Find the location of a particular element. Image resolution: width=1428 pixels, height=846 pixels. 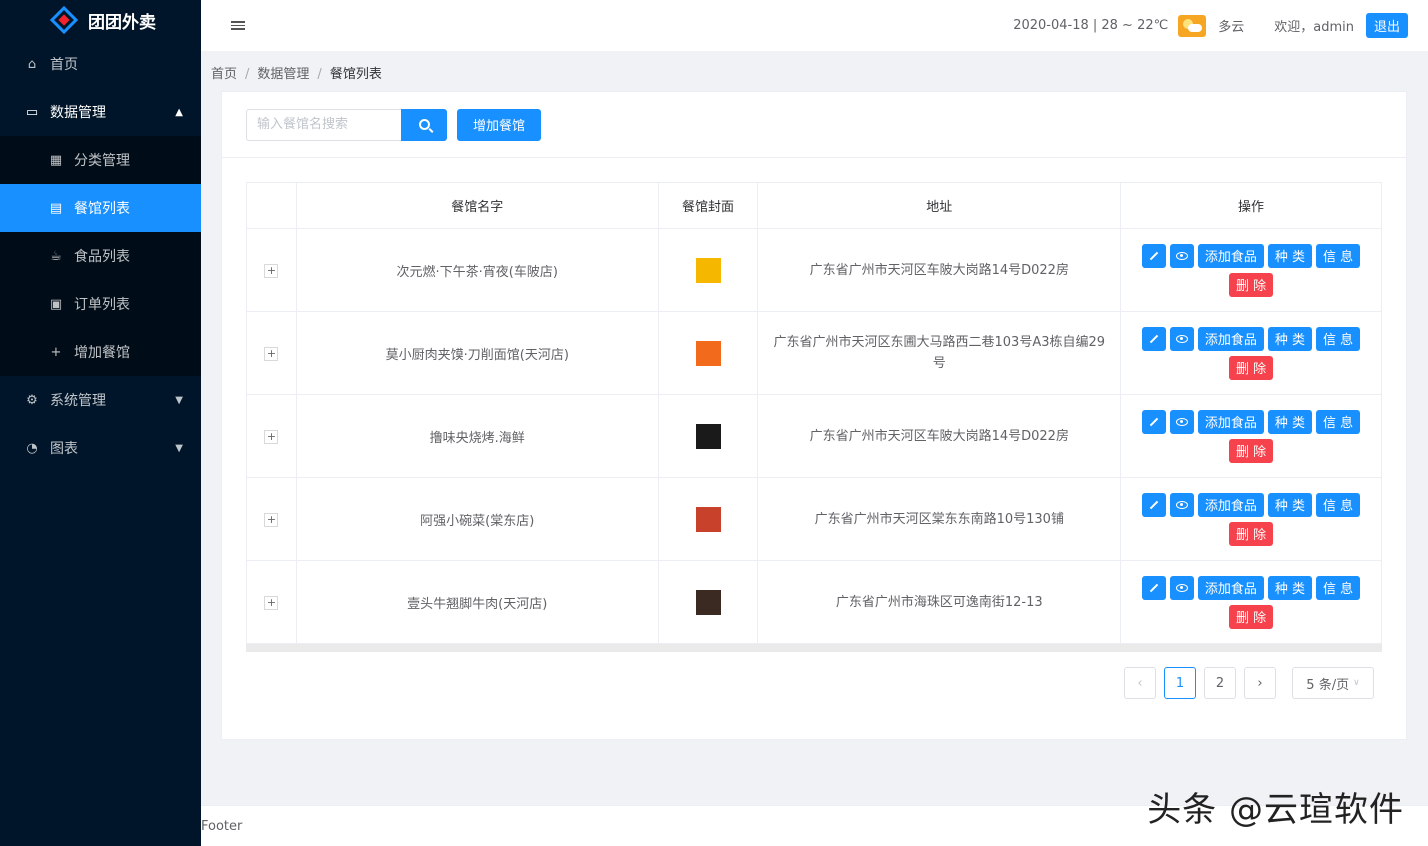

list-icon: ▤ is located at coordinates (56, 208).